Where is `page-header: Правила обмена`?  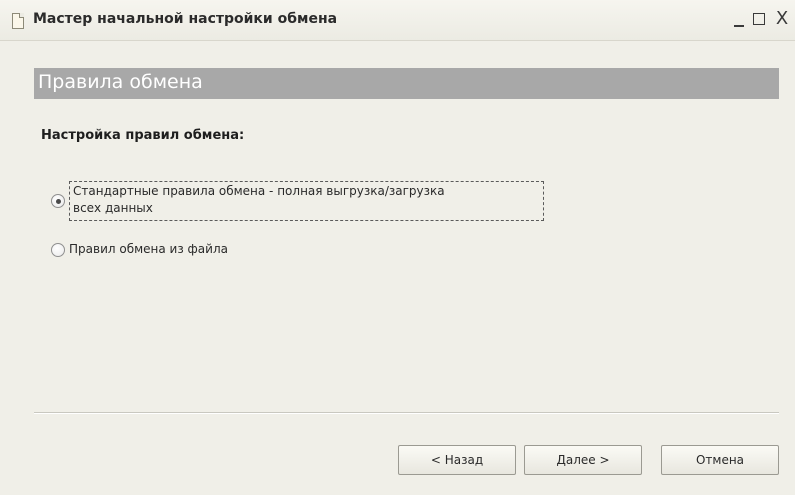
page-header: Правила обмена is located at coordinates (406, 83).